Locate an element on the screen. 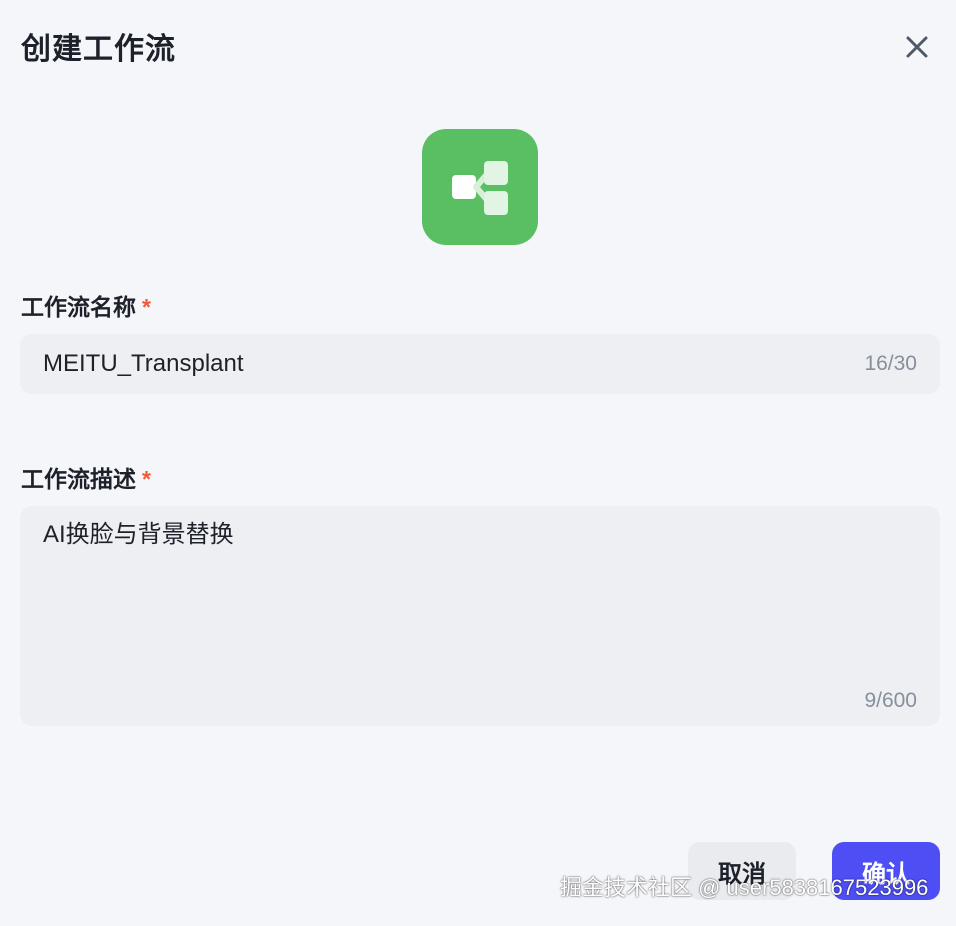 This screenshot has width=956, height=926. confirm-button: 确认 is located at coordinates (886, 871).